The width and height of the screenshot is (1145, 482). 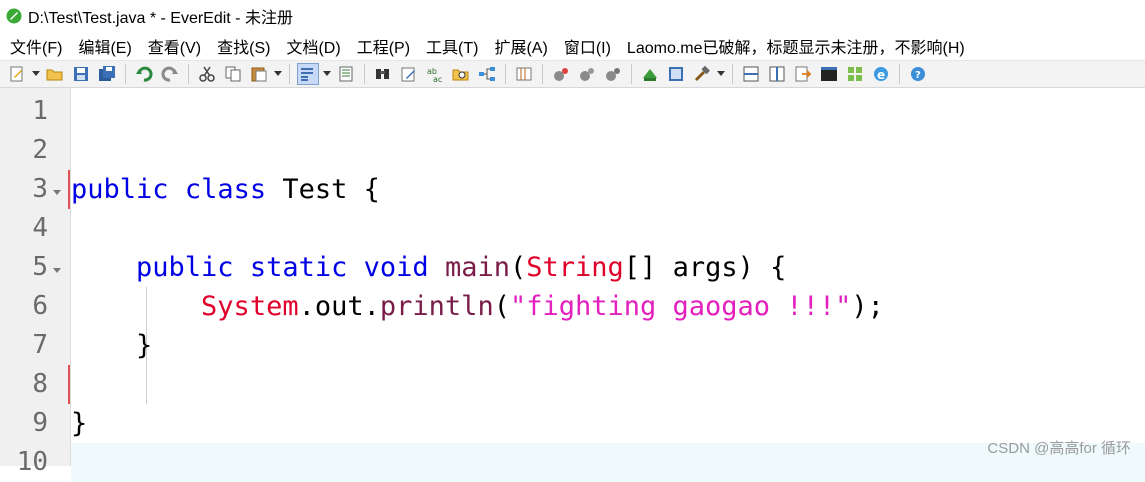 What do you see at coordinates (371, 189) in the screenshot?
I see `brace-token: {` at bounding box center [371, 189].